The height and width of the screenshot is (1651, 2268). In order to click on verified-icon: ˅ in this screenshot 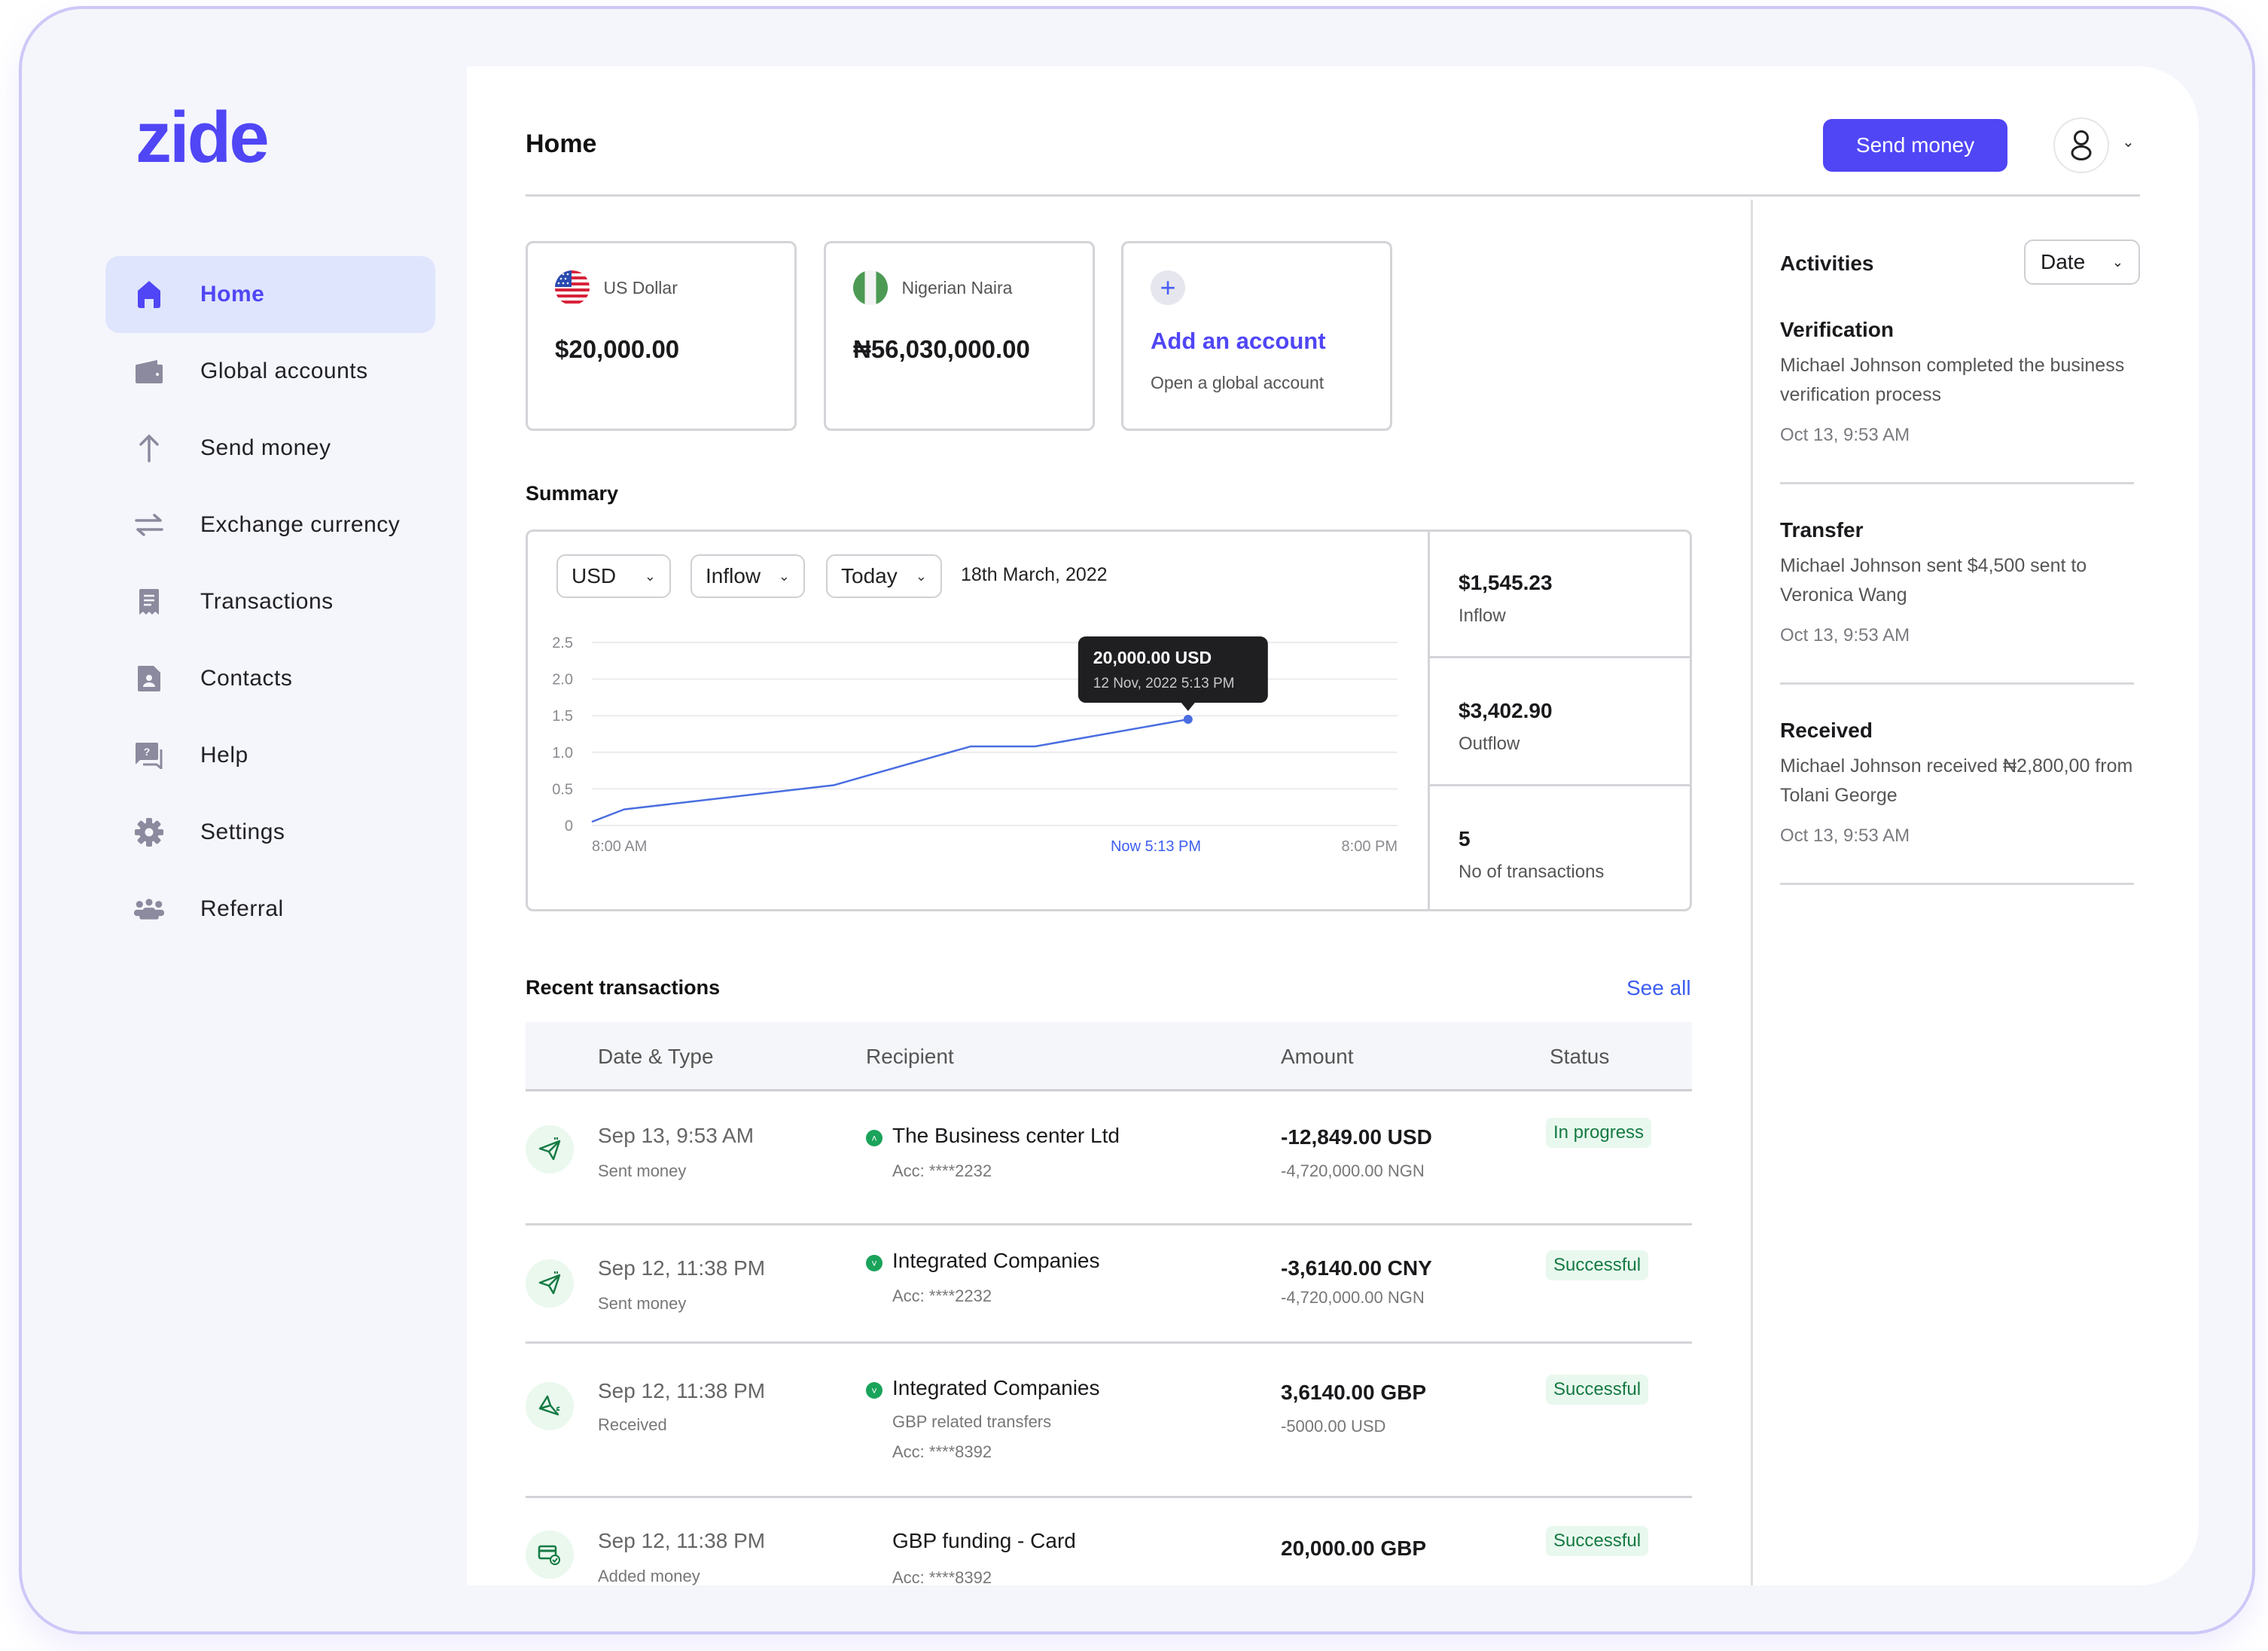, I will do `click(874, 1263)`.